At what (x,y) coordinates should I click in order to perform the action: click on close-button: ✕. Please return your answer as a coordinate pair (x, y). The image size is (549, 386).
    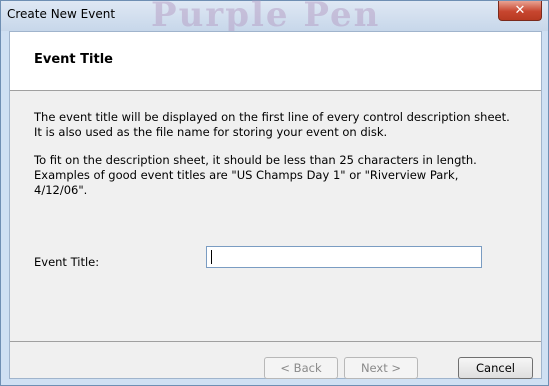
    Looking at the image, I should click on (520, 11).